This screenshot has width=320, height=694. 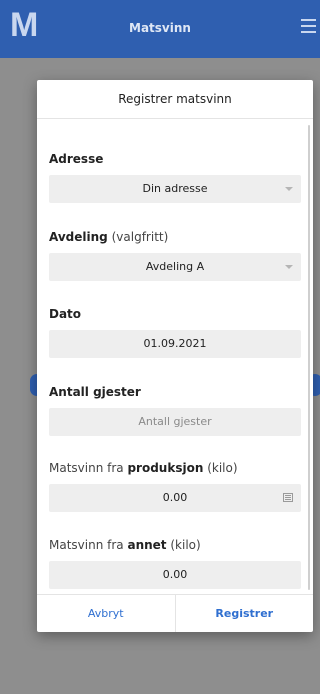 I want to click on register-button: Registrer, so click(x=244, y=613).